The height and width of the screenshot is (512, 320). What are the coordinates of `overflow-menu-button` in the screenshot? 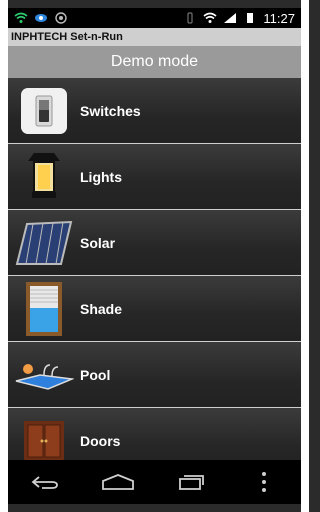 It's located at (264, 482).